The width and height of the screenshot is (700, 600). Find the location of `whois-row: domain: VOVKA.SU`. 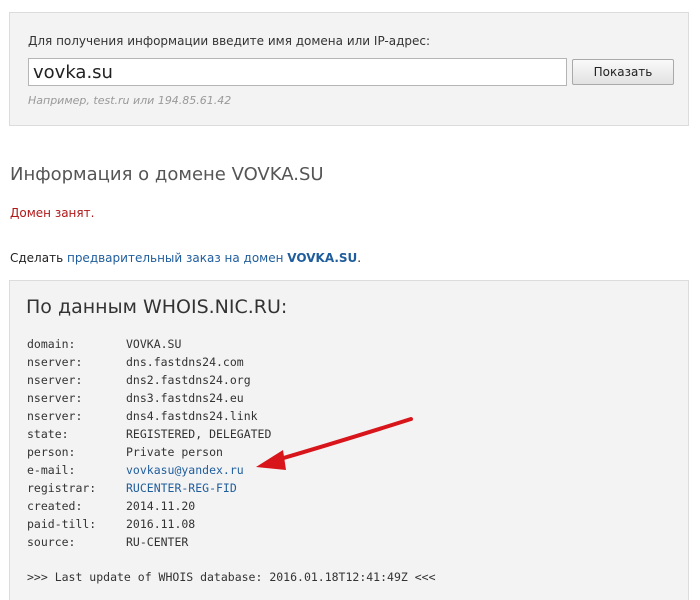

whois-row: domain: VOVKA.SU is located at coordinates (149, 344).